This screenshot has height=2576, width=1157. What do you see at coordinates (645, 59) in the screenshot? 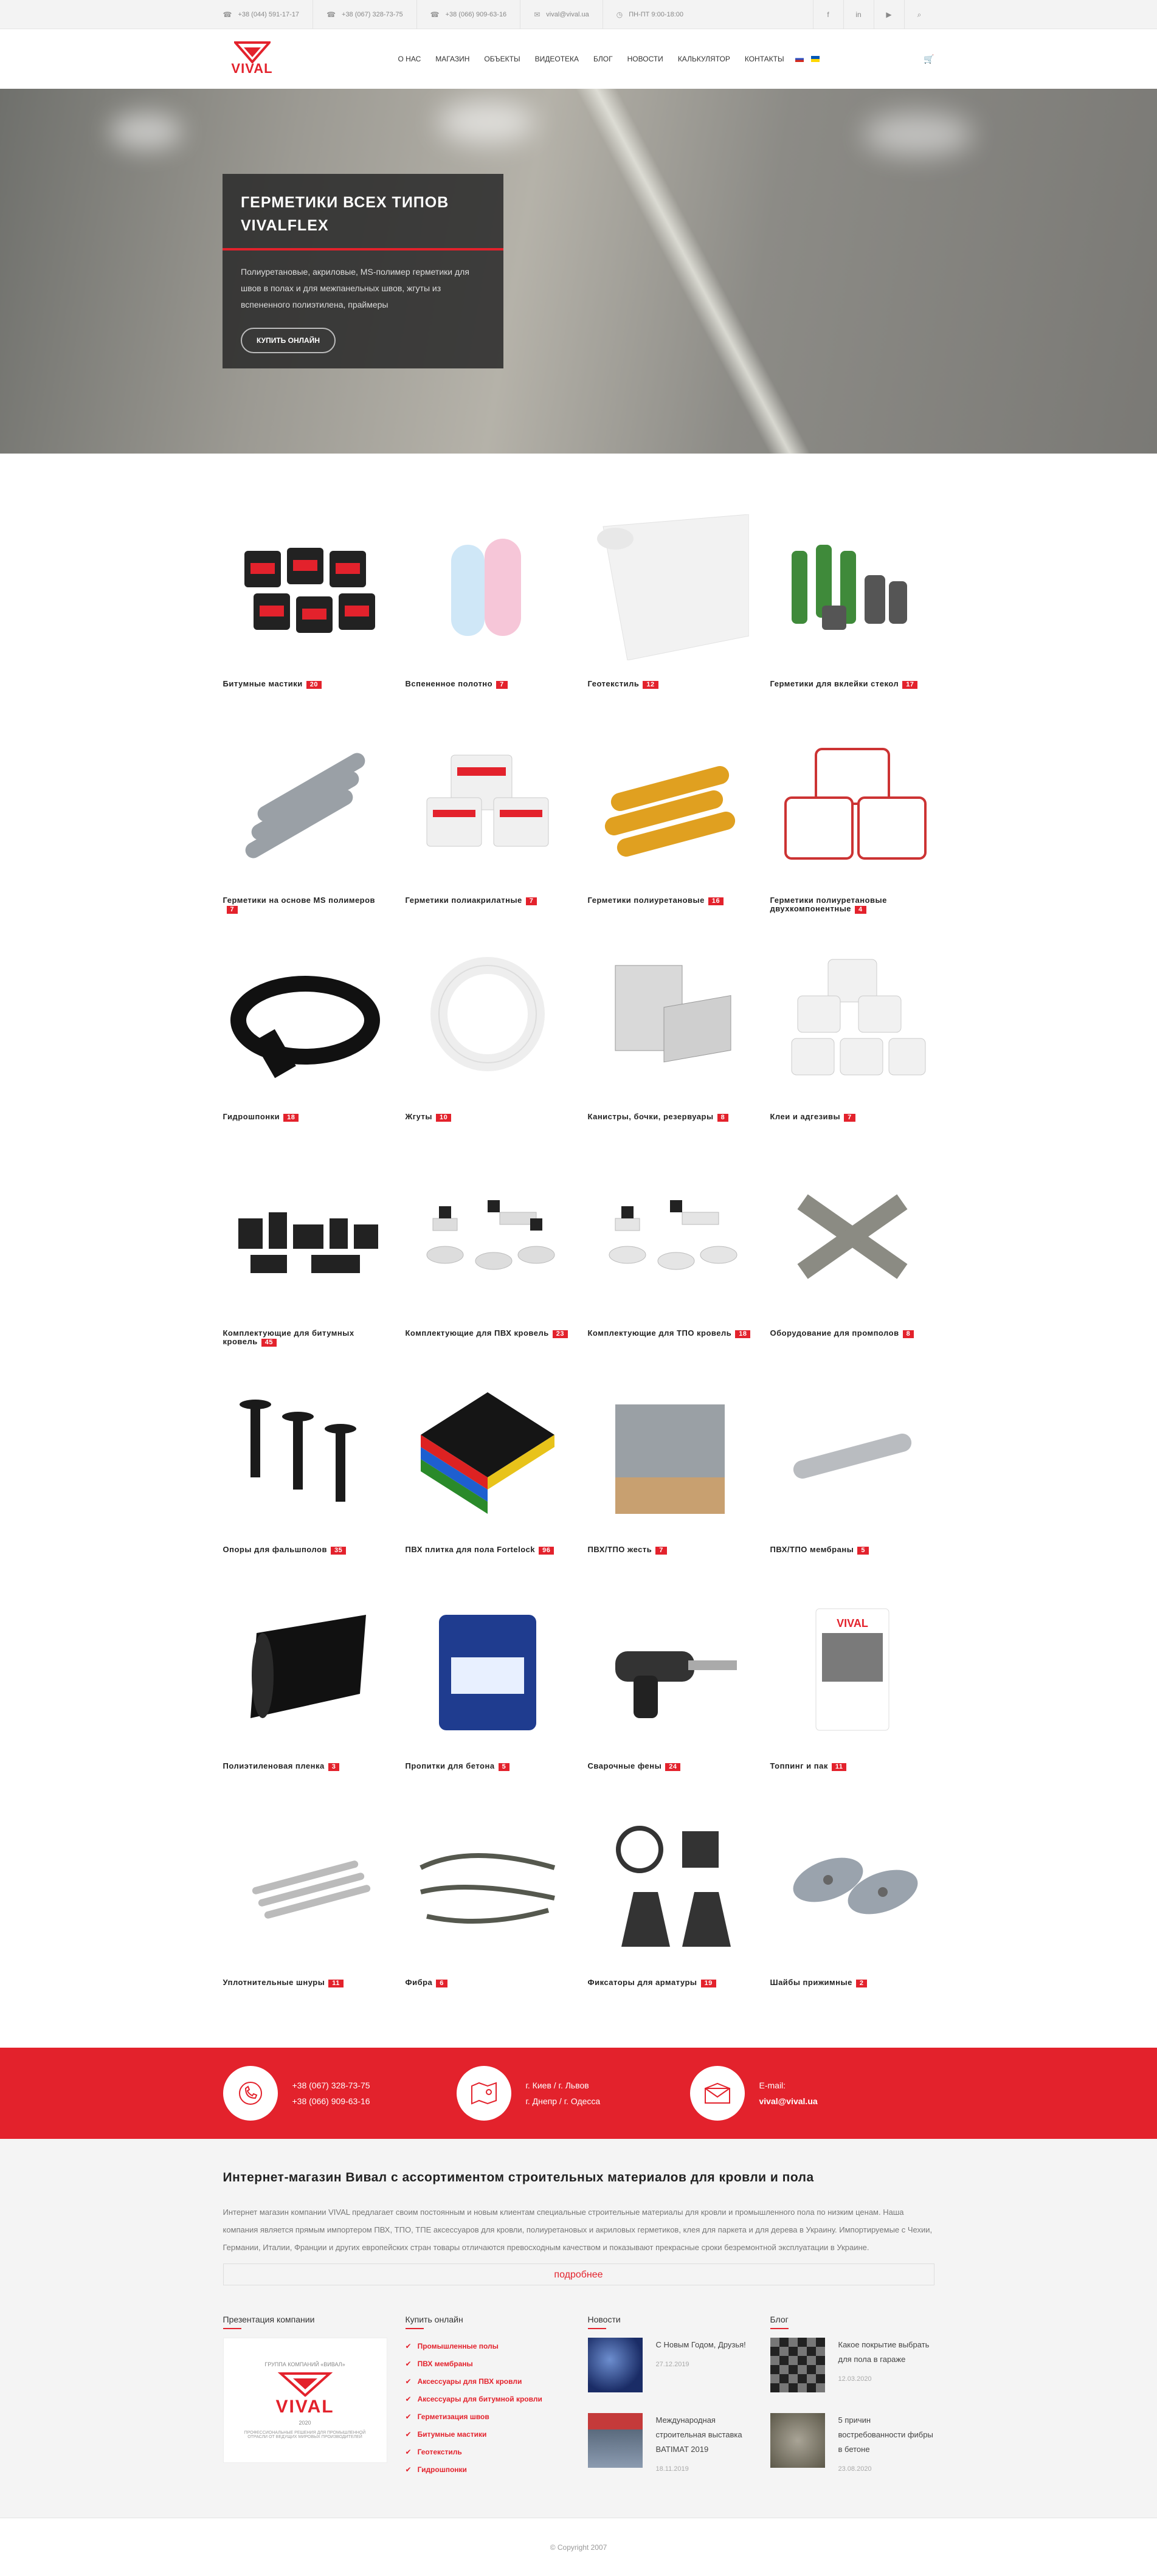
I see `nav-news: НОВОСТИ` at bounding box center [645, 59].